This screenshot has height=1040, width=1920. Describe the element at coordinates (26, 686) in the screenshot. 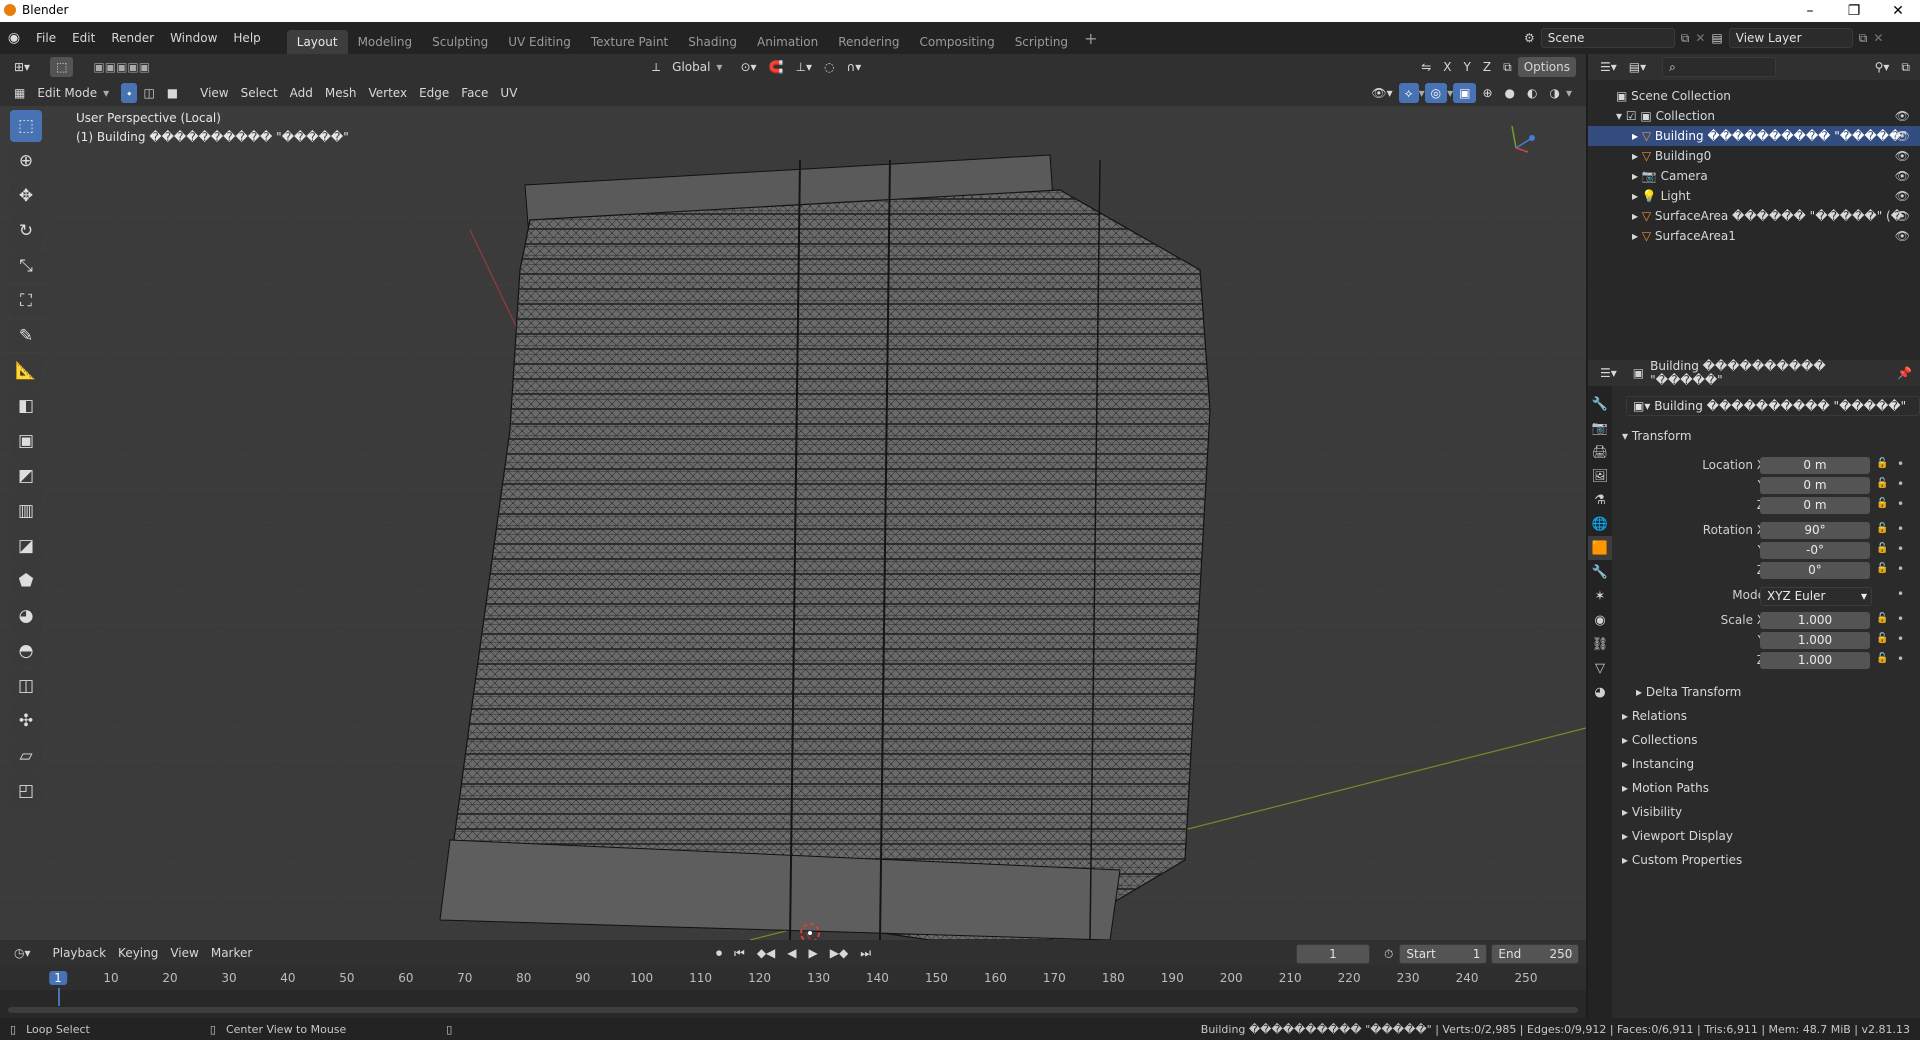

I see `edge-slide-tool-icon: ◫` at that location.